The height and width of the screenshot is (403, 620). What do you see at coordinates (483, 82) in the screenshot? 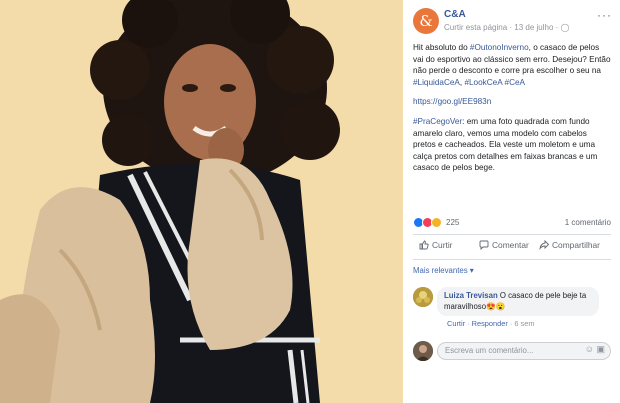
I see `hashtag-link: #LookCeA` at bounding box center [483, 82].